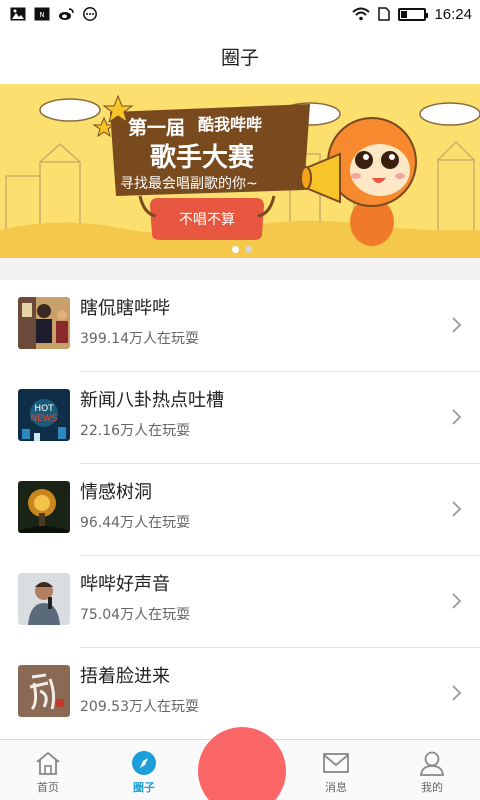 This screenshot has width=480, height=800. I want to click on banner-pagination, so click(242, 249).